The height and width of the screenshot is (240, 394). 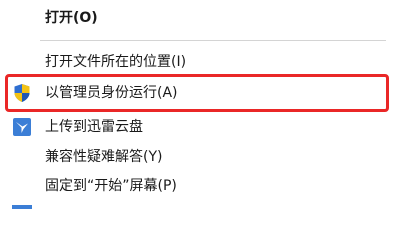 I want to click on menu-item-upload-thunder-cloud: 上传到迅雷云盘, so click(x=197, y=127).